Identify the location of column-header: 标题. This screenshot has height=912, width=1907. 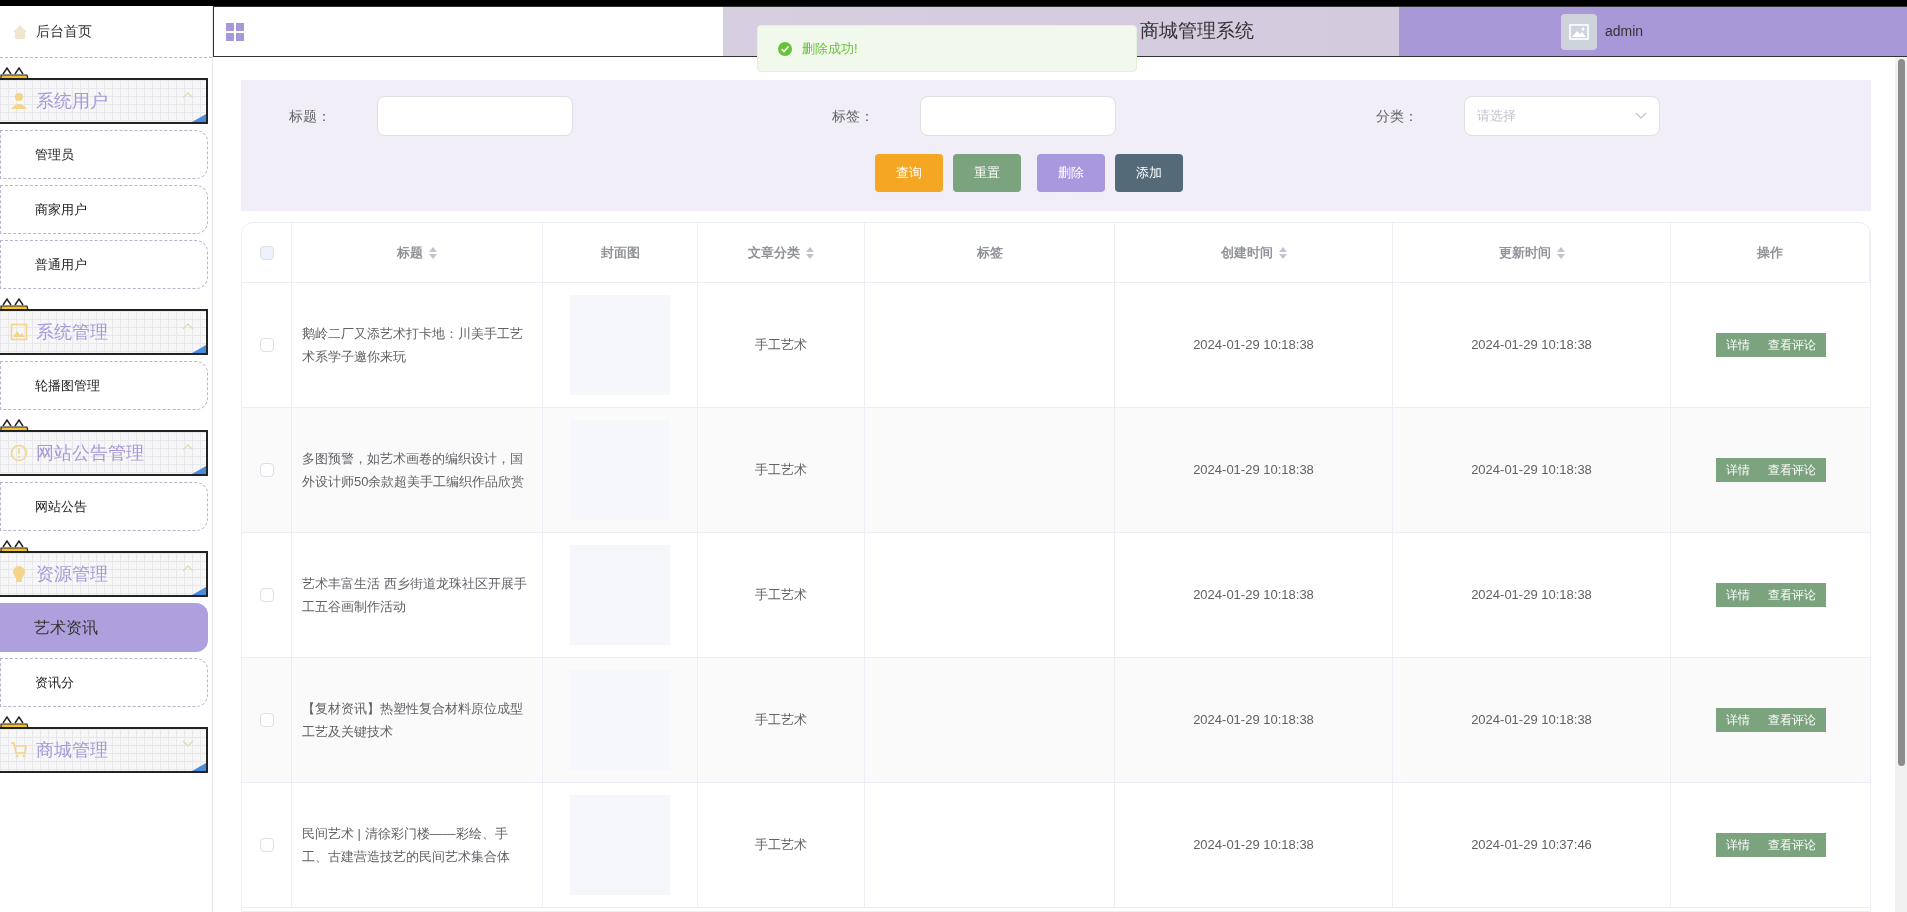
(410, 252).